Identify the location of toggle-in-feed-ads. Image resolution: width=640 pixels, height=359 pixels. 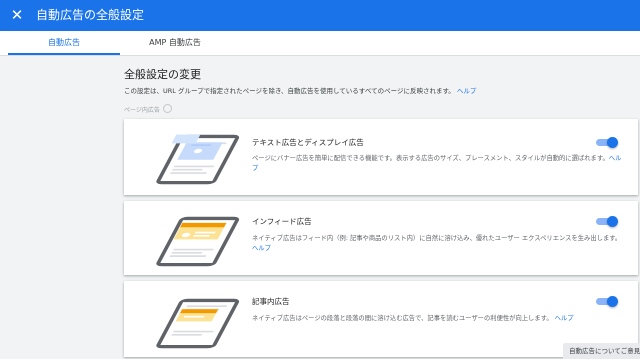
(607, 221).